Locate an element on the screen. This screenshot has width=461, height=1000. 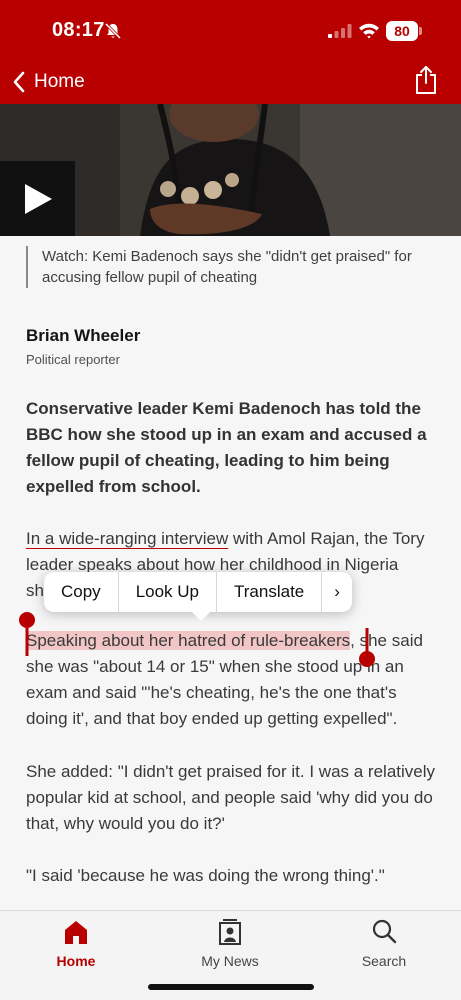
tab-my-news-label: My News is located at coordinates (230, 961).